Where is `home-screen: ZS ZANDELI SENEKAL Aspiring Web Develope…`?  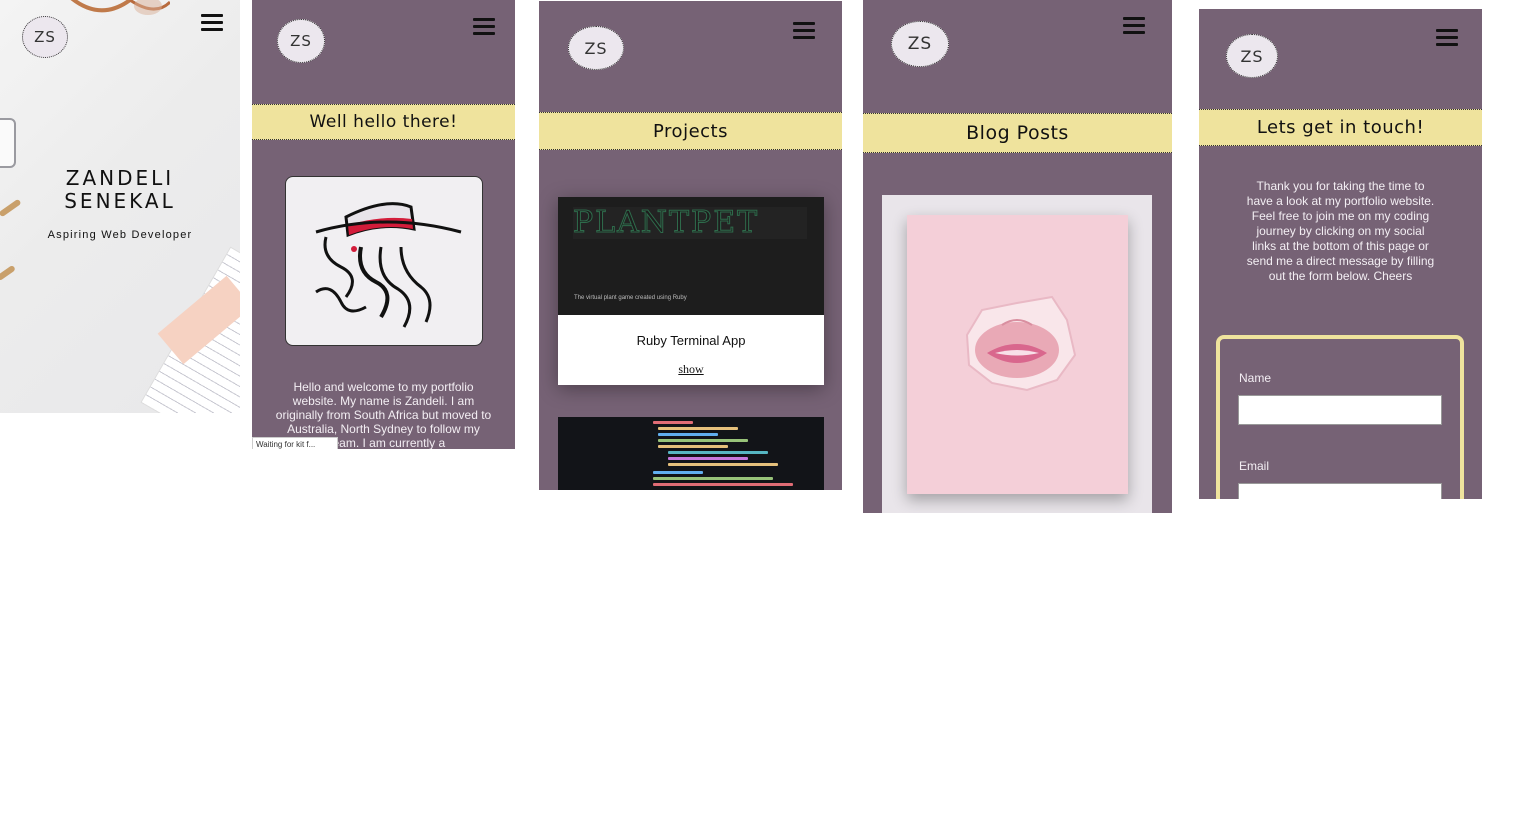 home-screen: ZS ZANDELI SENEKAL Aspiring Web Develope… is located at coordinates (120, 206).